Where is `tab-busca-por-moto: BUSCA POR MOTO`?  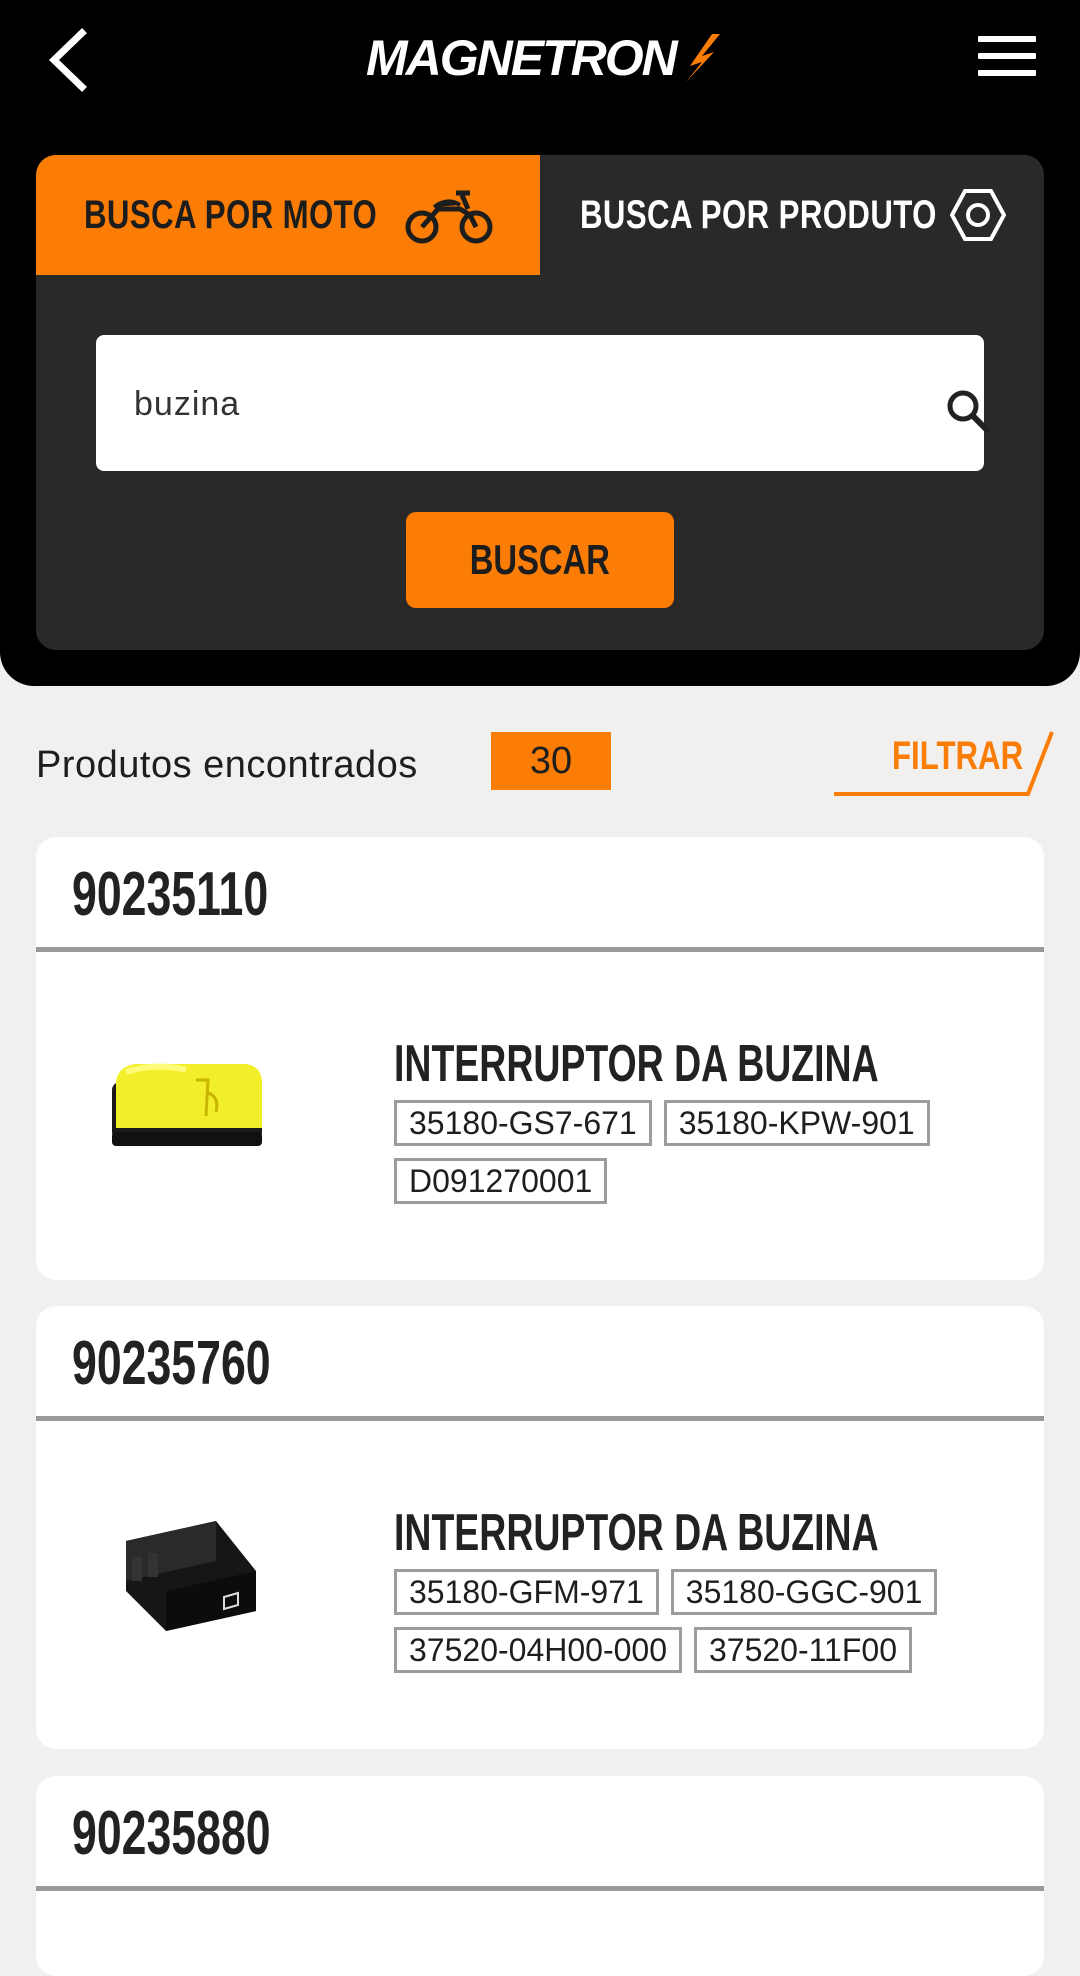
tab-busca-por-moto: BUSCA POR MOTO is located at coordinates (288, 215).